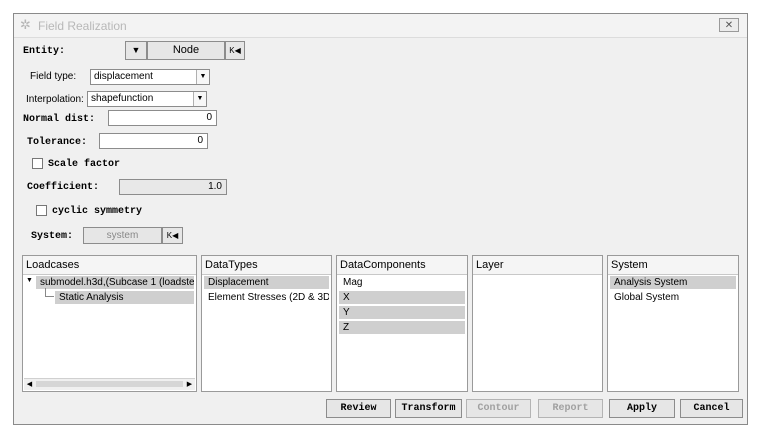 This screenshot has width=760, height=440. I want to click on coefficient-input: 1.0, so click(173, 187).